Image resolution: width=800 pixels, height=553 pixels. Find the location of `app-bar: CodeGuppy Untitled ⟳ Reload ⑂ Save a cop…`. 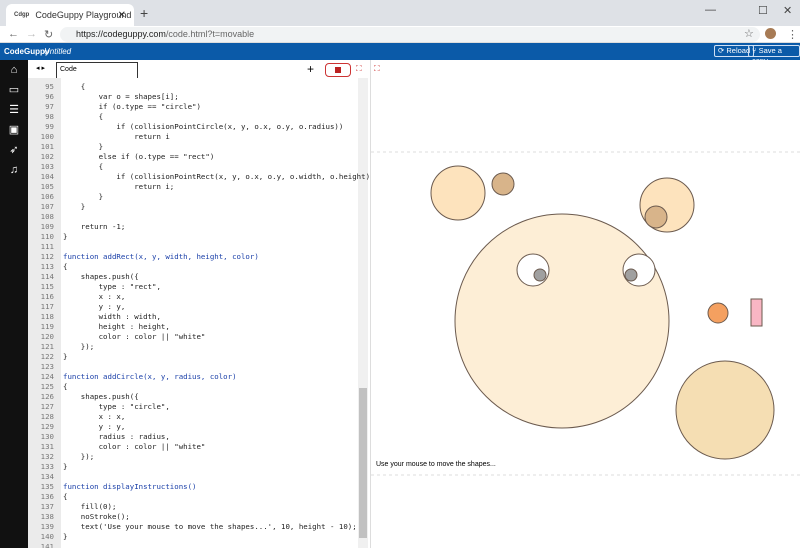

app-bar: CodeGuppy Untitled ⟳ Reload ⑂ Save a cop… is located at coordinates (400, 54).